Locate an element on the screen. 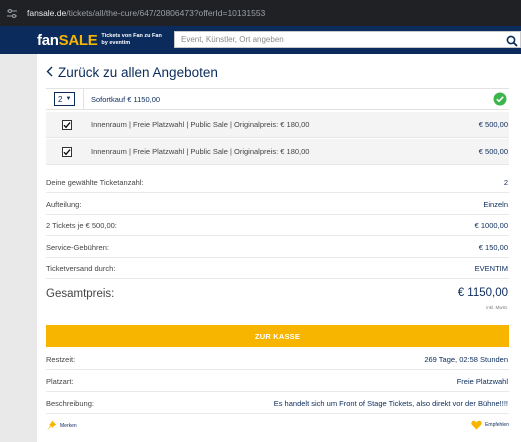 Image resolution: width=521 pixels, height=442 pixels. dropdown-arrow-icon: ▼ is located at coordinates (68, 99).